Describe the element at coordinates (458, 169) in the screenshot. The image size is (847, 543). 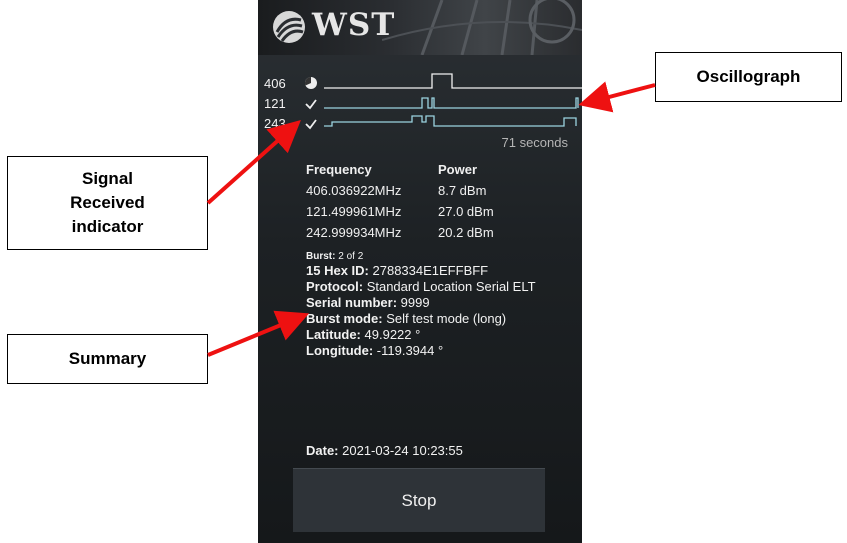
I see `column-header-power: Power` at that location.